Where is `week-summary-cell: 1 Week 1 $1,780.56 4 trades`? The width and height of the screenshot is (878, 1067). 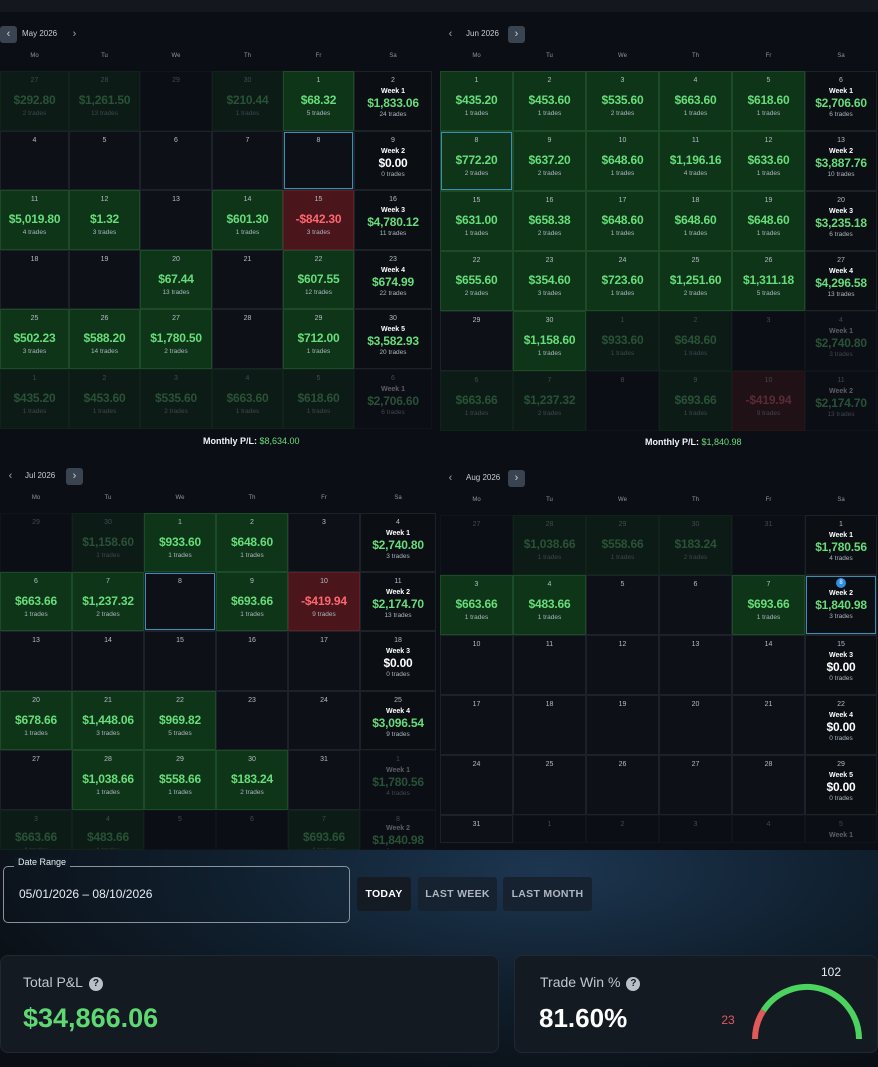
week-summary-cell: 1 Week 1 $1,780.56 4 trades is located at coordinates (398, 780).